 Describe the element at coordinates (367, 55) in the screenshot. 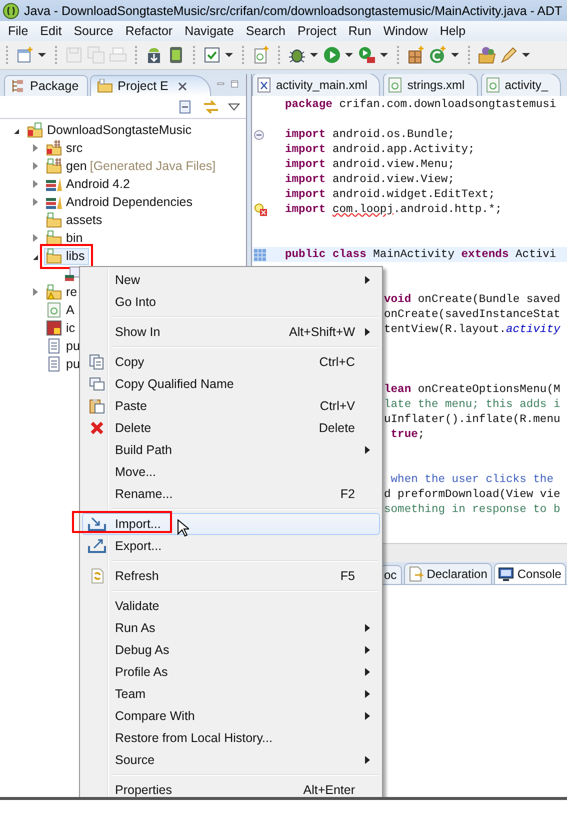

I see `play-toolbox-icon` at that location.